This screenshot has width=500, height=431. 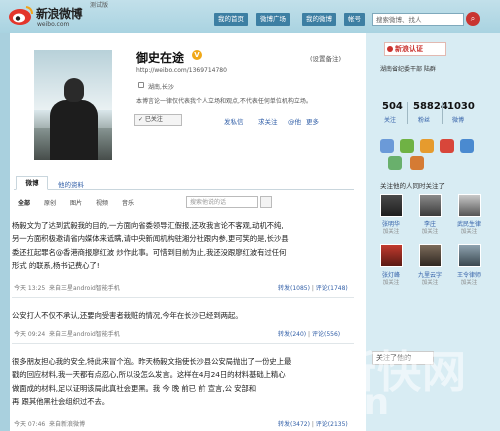 What do you see at coordinates (424, 119) in the screenshot?
I see `fans-label: 粉丝` at bounding box center [424, 119].